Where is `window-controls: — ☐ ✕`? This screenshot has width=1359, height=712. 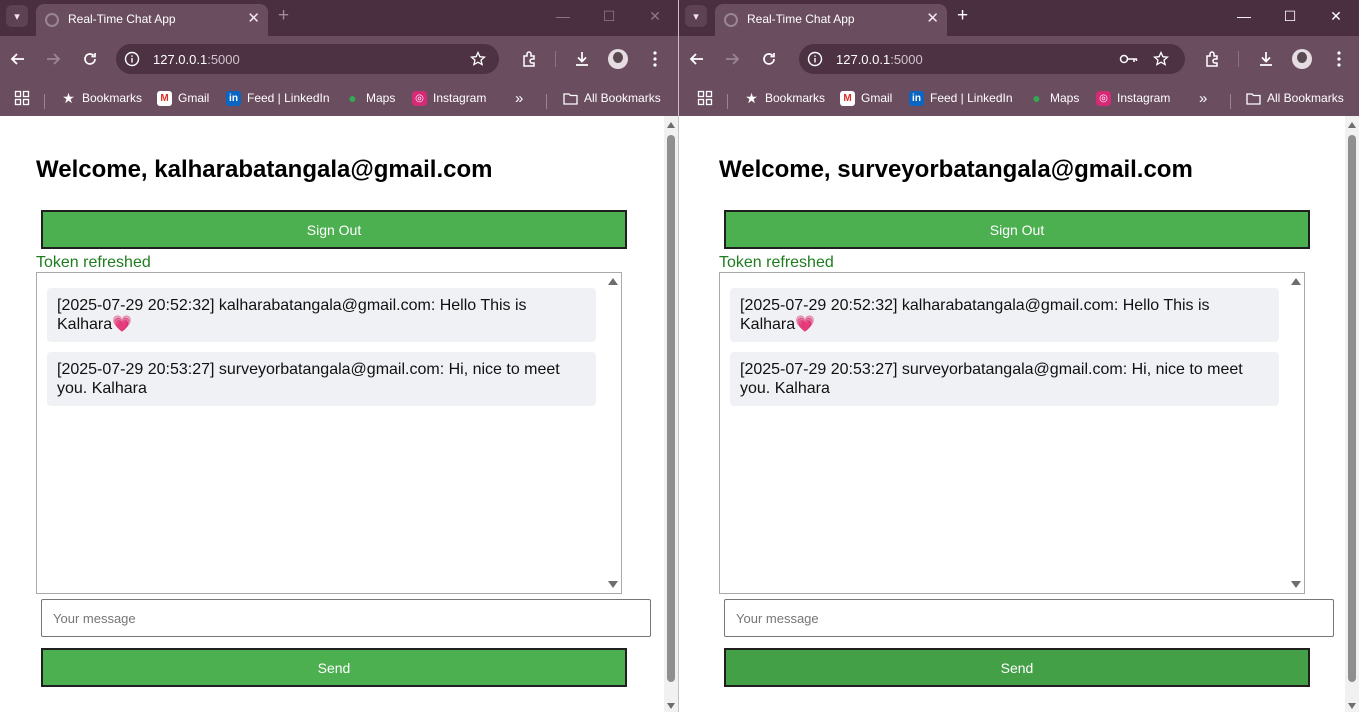 window-controls: — ☐ ✕ is located at coordinates (609, 16).